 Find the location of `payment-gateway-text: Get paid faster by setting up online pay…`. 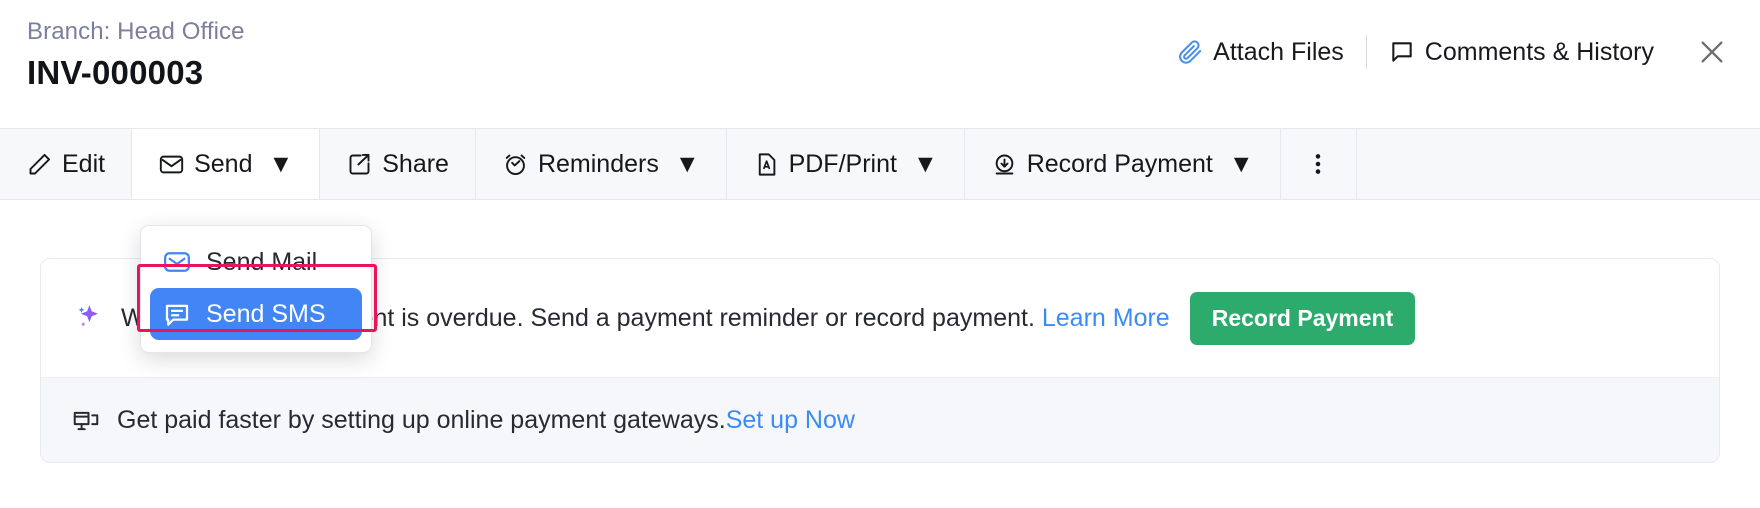

payment-gateway-text: Get paid faster by setting up online pay… is located at coordinates (486, 420).